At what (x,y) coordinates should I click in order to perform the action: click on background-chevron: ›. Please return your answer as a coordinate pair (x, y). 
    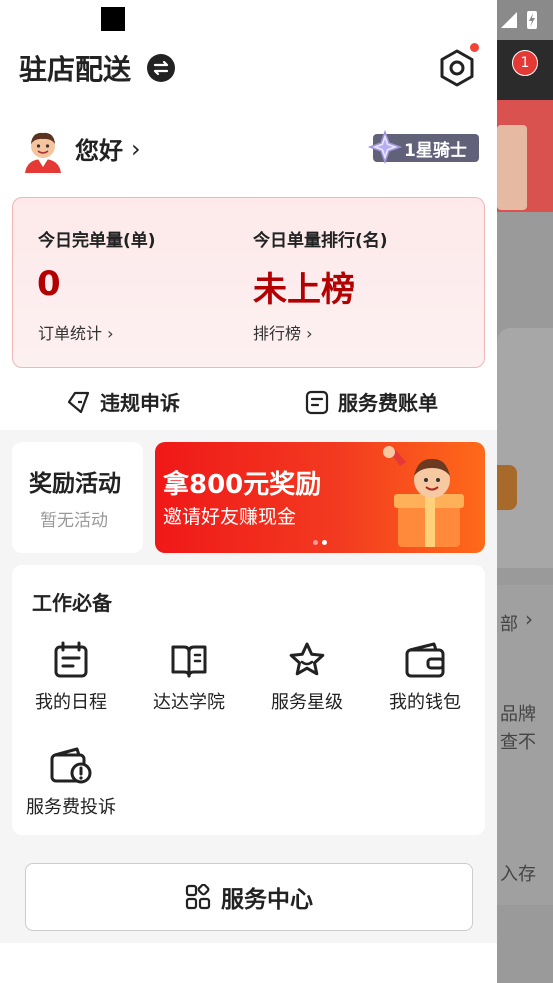
    Looking at the image, I should click on (529, 619).